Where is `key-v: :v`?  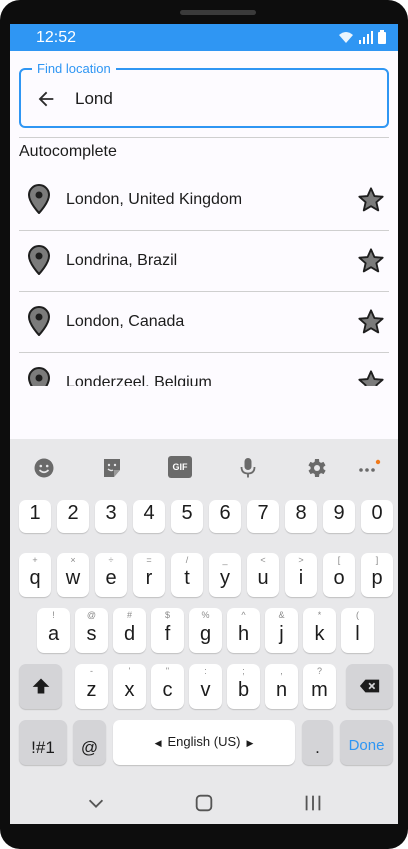 key-v: :v is located at coordinates (205, 686).